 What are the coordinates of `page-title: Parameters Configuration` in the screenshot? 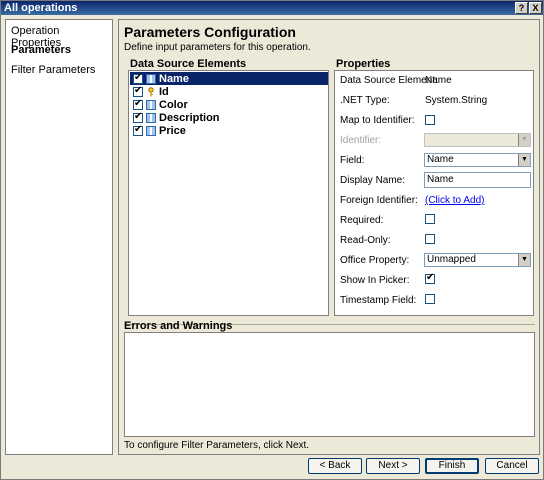 It's located at (210, 32).